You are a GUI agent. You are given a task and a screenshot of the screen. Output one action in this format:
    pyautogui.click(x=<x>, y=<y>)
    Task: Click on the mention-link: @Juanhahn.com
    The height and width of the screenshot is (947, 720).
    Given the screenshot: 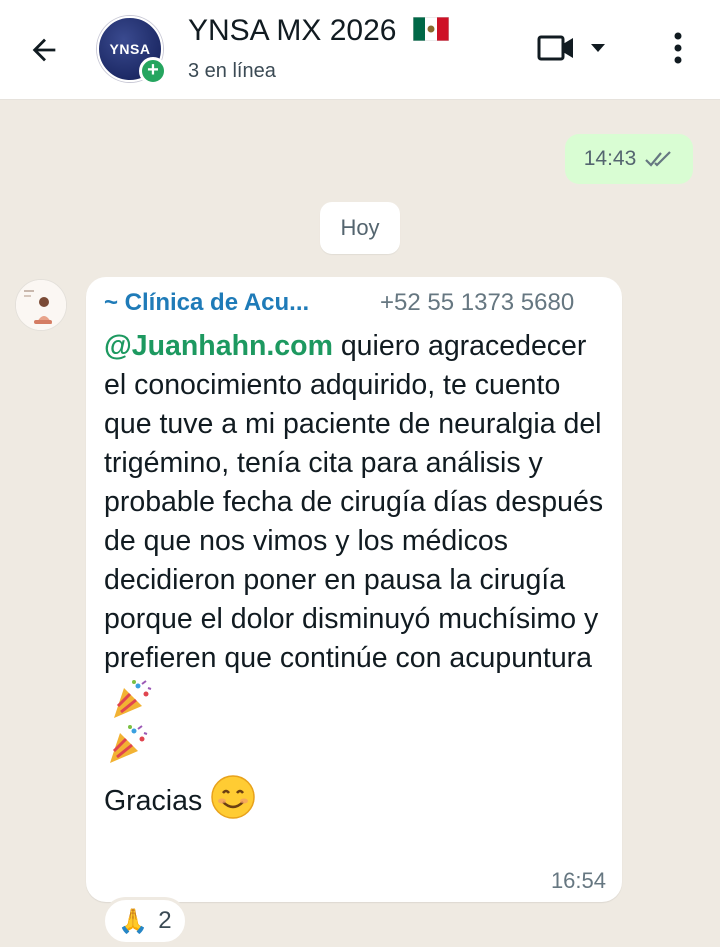 What is the action you would take?
    pyautogui.click(x=218, y=346)
    